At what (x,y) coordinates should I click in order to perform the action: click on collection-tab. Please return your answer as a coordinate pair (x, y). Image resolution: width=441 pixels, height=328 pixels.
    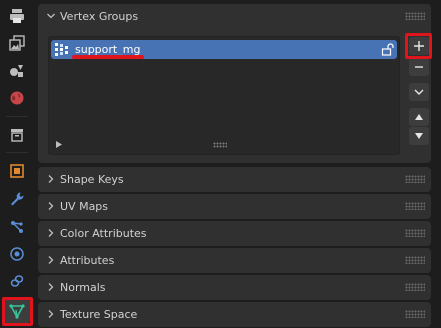
    Looking at the image, I should click on (17, 135).